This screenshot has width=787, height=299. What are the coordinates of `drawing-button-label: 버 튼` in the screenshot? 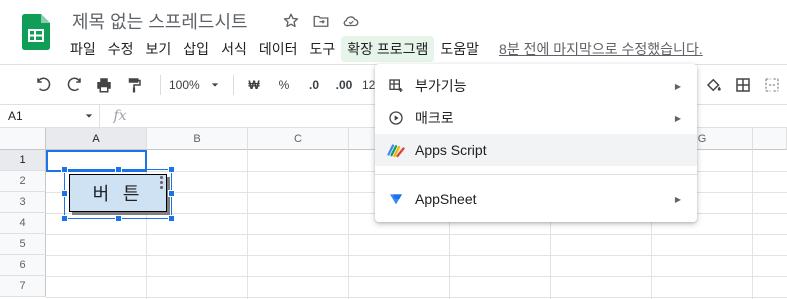 It's located at (118, 194).